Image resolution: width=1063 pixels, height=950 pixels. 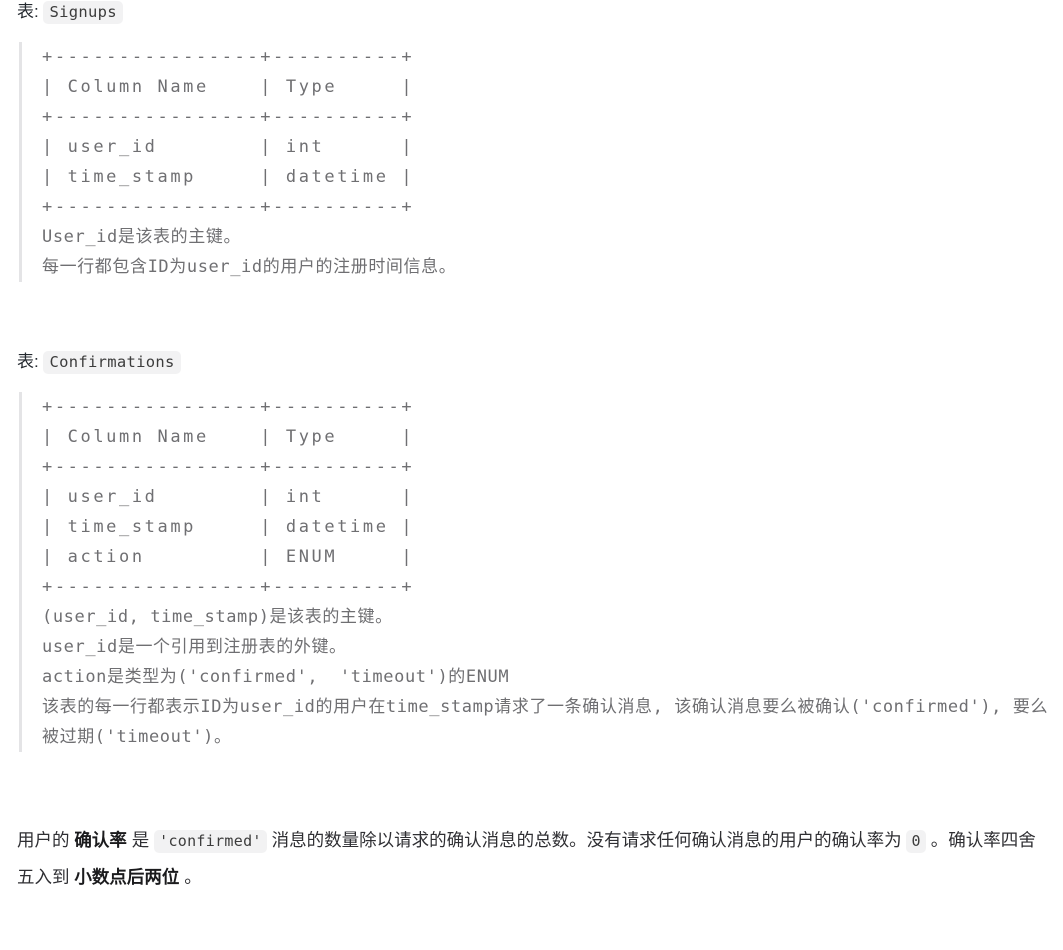 What do you see at coordinates (276, 677) in the screenshot?
I see `schema-note-confirmations-3: action是类型为('confirmed', 'timeout')的ENUM` at bounding box center [276, 677].